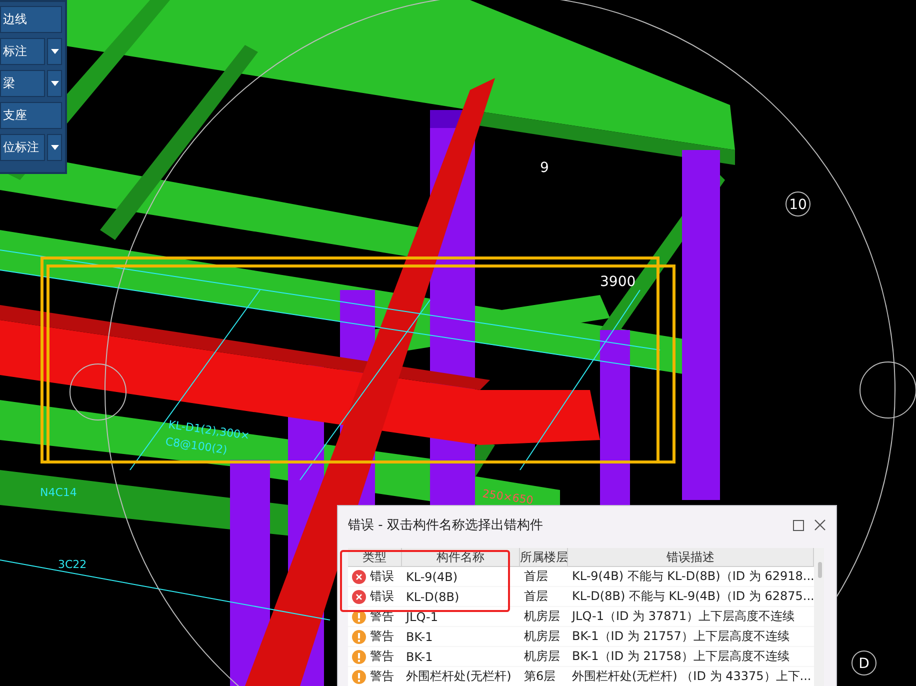 The image size is (916, 686). What do you see at coordinates (618, 282) in the screenshot?
I see `dimension-label: 3900` at bounding box center [618, 282].